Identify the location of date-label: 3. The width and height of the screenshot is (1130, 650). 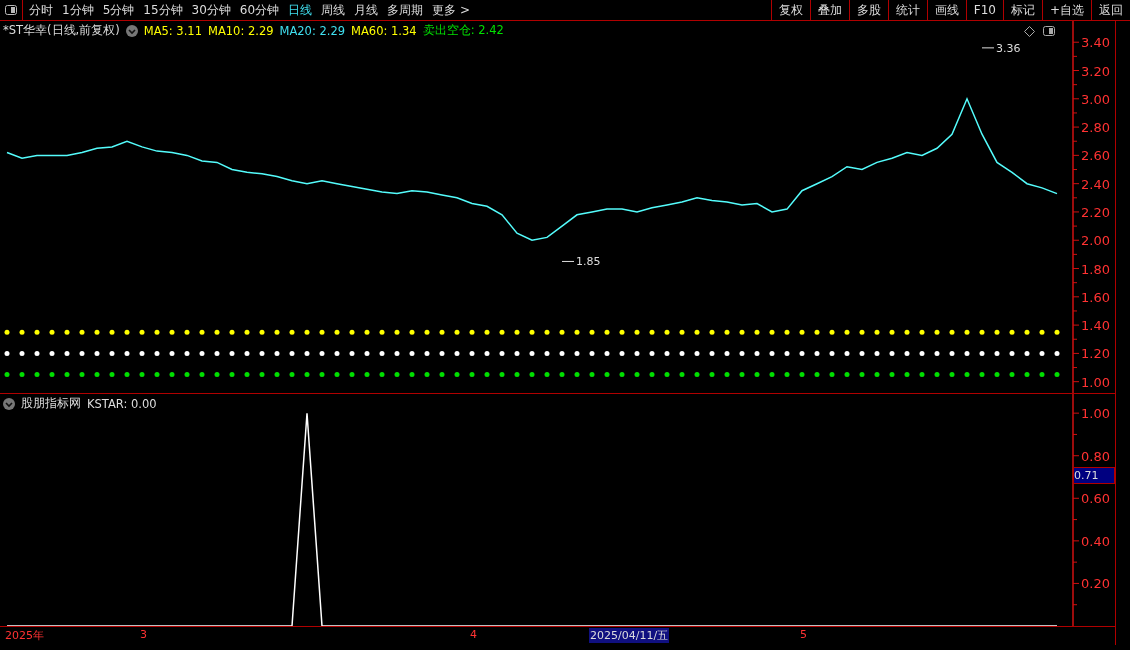
(143, 634).